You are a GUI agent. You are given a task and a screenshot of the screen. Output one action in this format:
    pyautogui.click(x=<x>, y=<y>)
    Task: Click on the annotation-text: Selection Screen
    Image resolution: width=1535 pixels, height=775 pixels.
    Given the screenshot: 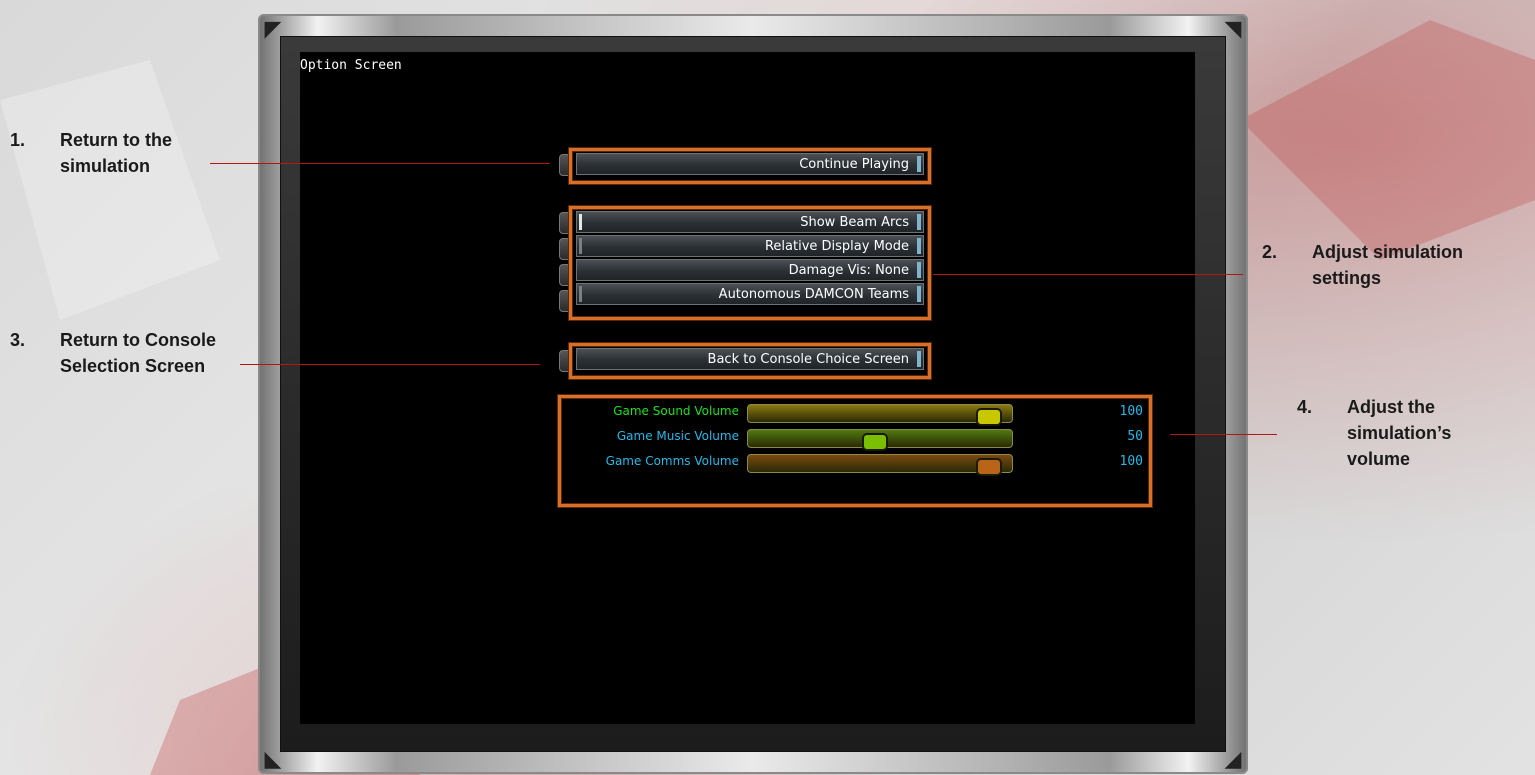 What is the action you would take?
    pyautogui.click(x=133, y=366)
    